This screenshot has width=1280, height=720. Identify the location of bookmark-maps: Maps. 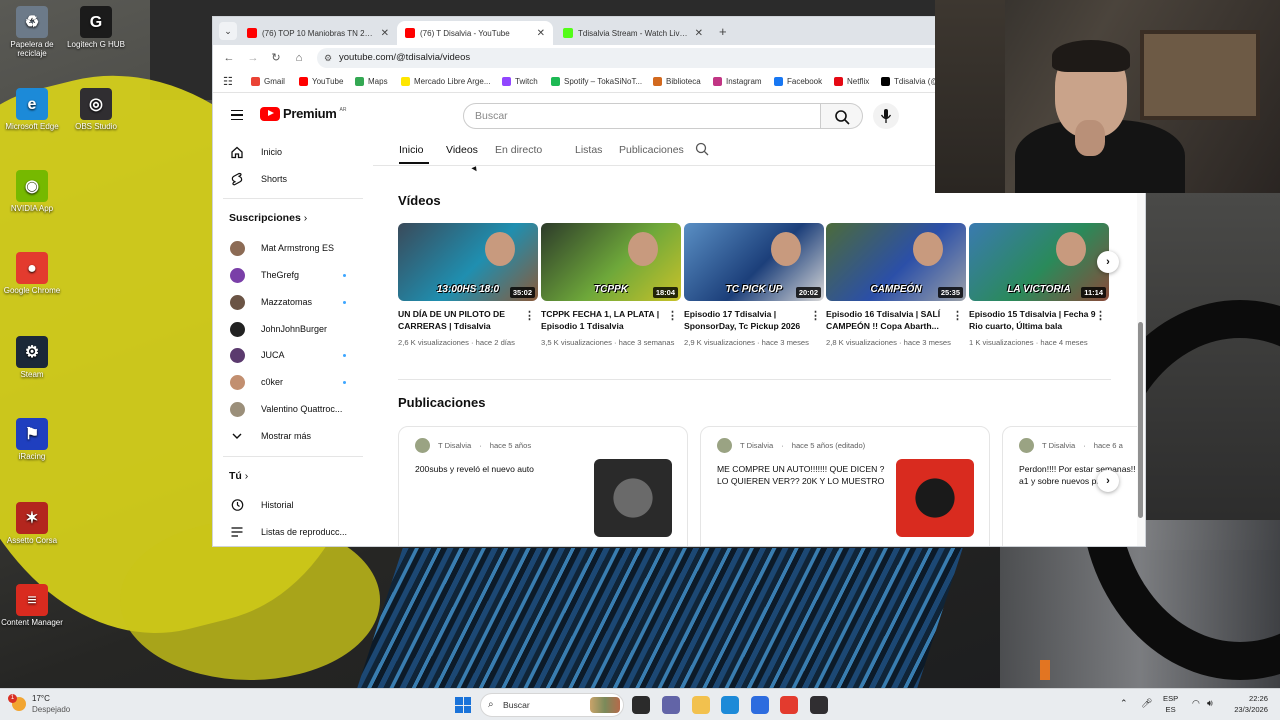
(371, 81).